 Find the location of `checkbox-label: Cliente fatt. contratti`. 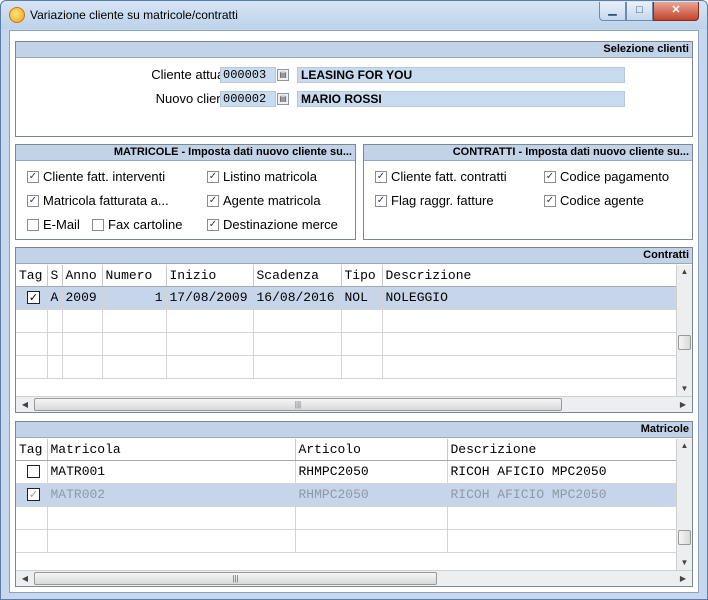

checkbox-label: Cliente fatt. contratti is located at coordinates (449, 176).